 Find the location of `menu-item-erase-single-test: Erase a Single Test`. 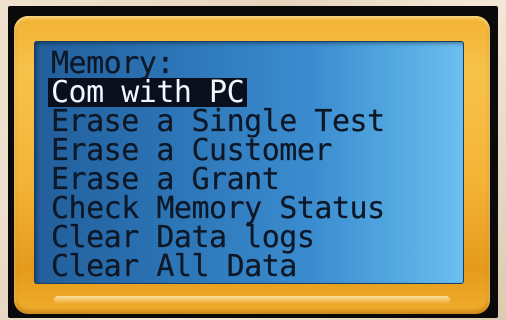

menu-item-erase-single-test: Erase a Single Test is located at coordinates (218, 121).